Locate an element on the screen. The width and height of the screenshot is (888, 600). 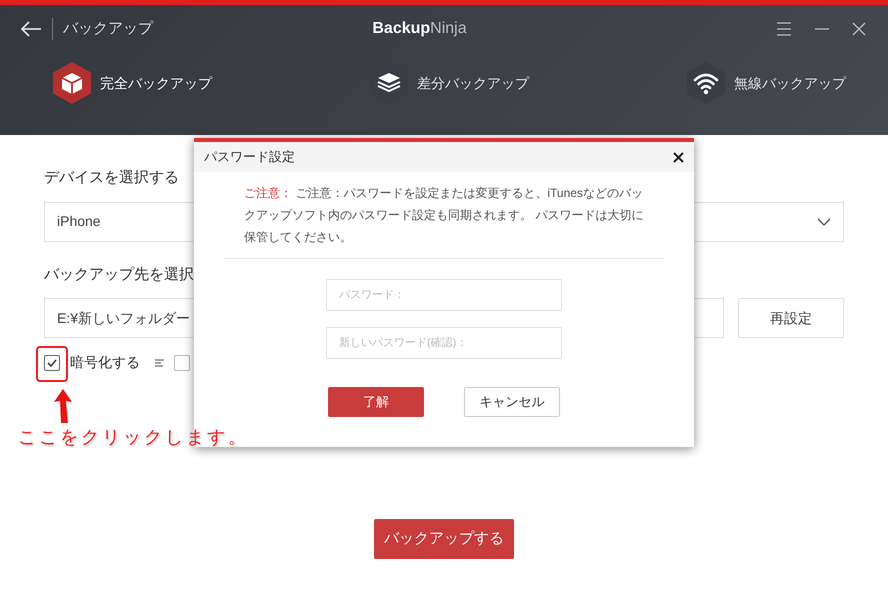
cube-icon is located at coordinates (72, 83).